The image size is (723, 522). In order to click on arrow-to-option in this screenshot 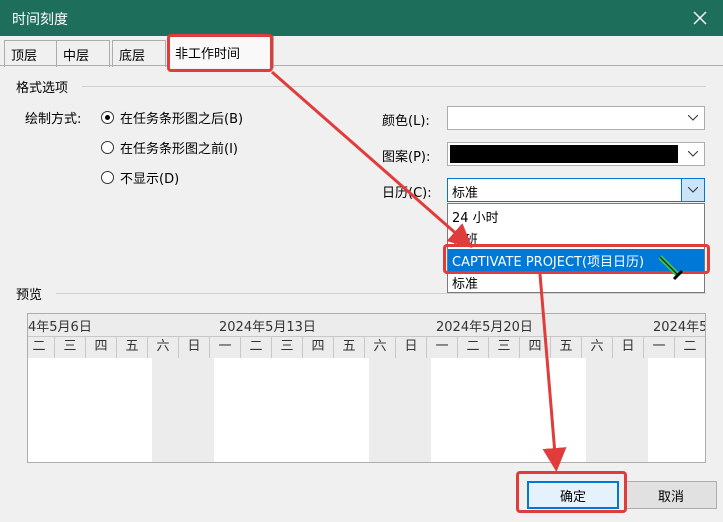, I will do `click(372, 159)`.